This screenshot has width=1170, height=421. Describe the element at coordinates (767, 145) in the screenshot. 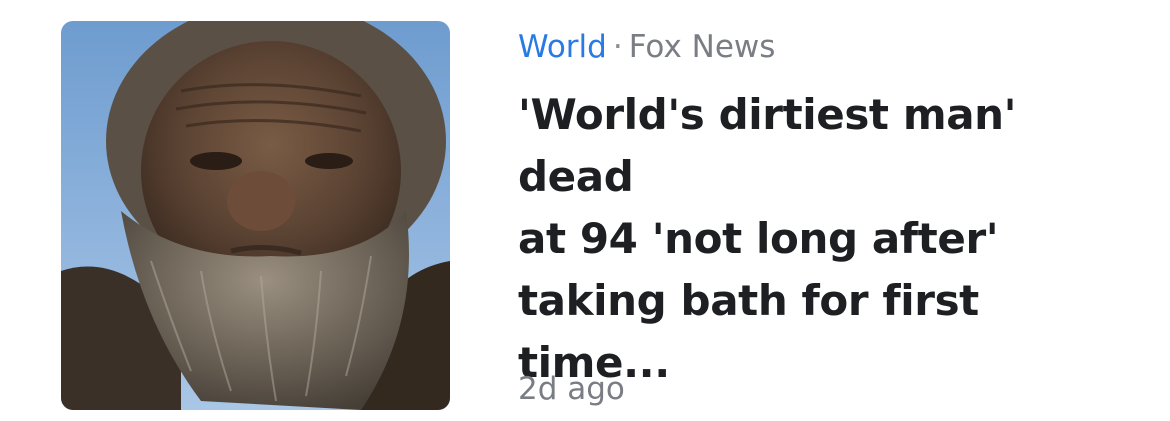

I see `headline-line: 'World's dirtiest man' dead` at that location.